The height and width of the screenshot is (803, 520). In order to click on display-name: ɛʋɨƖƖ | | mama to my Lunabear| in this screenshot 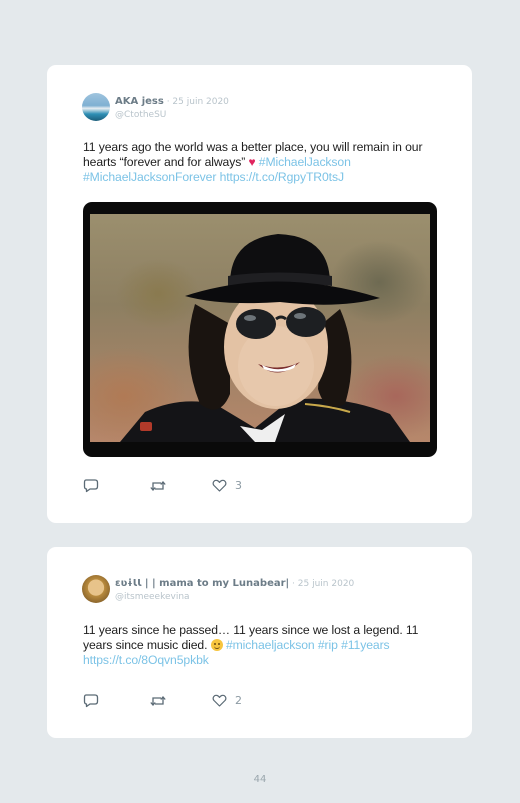, I will do `click(202, 583)`.